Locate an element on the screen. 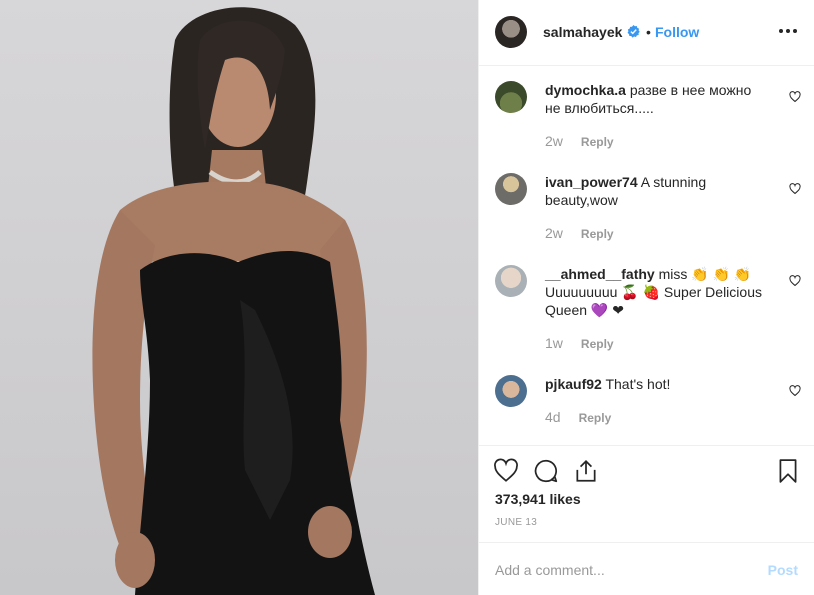 The image size is (814, 595). comment-body-line: beauty,wow is located at coordinates (581, 200).